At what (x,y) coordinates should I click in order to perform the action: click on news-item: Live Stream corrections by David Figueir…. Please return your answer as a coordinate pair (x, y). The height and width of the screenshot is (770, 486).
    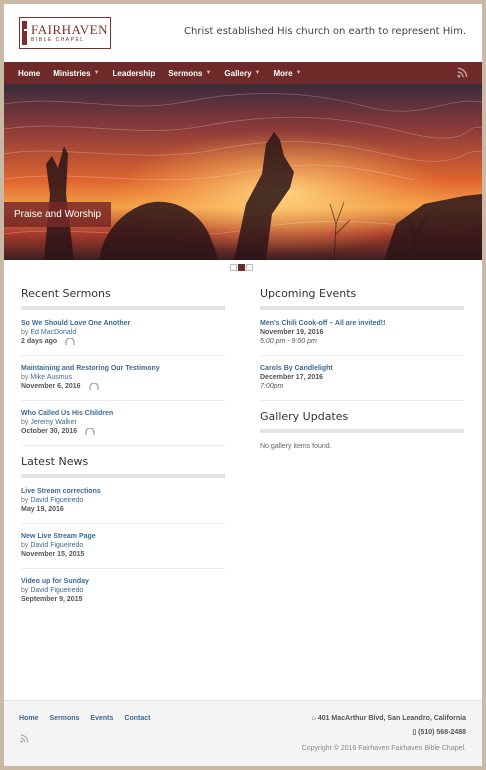
    Looking at the image, I should click on (123, 506).